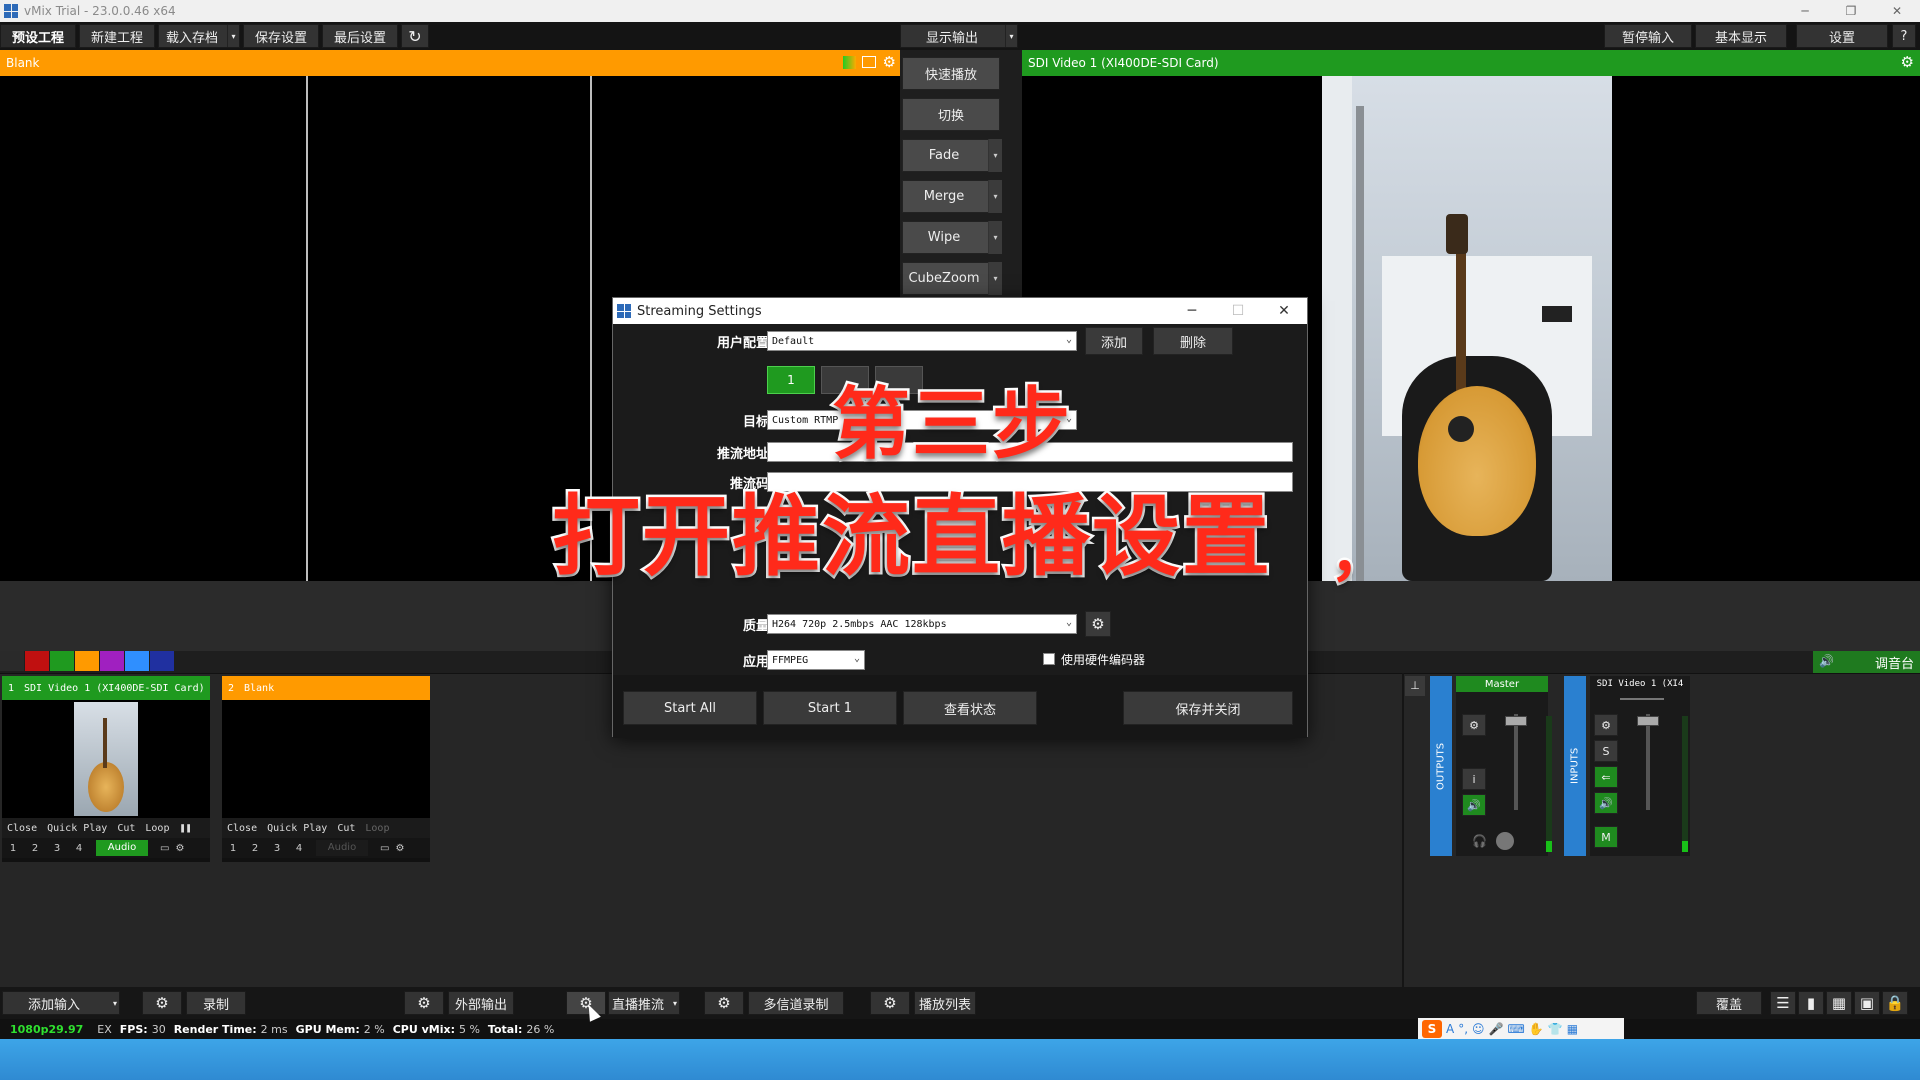  Describe the element at coordinates (1606, 751) in the screenshot. I see `solo-button: S` at that location.